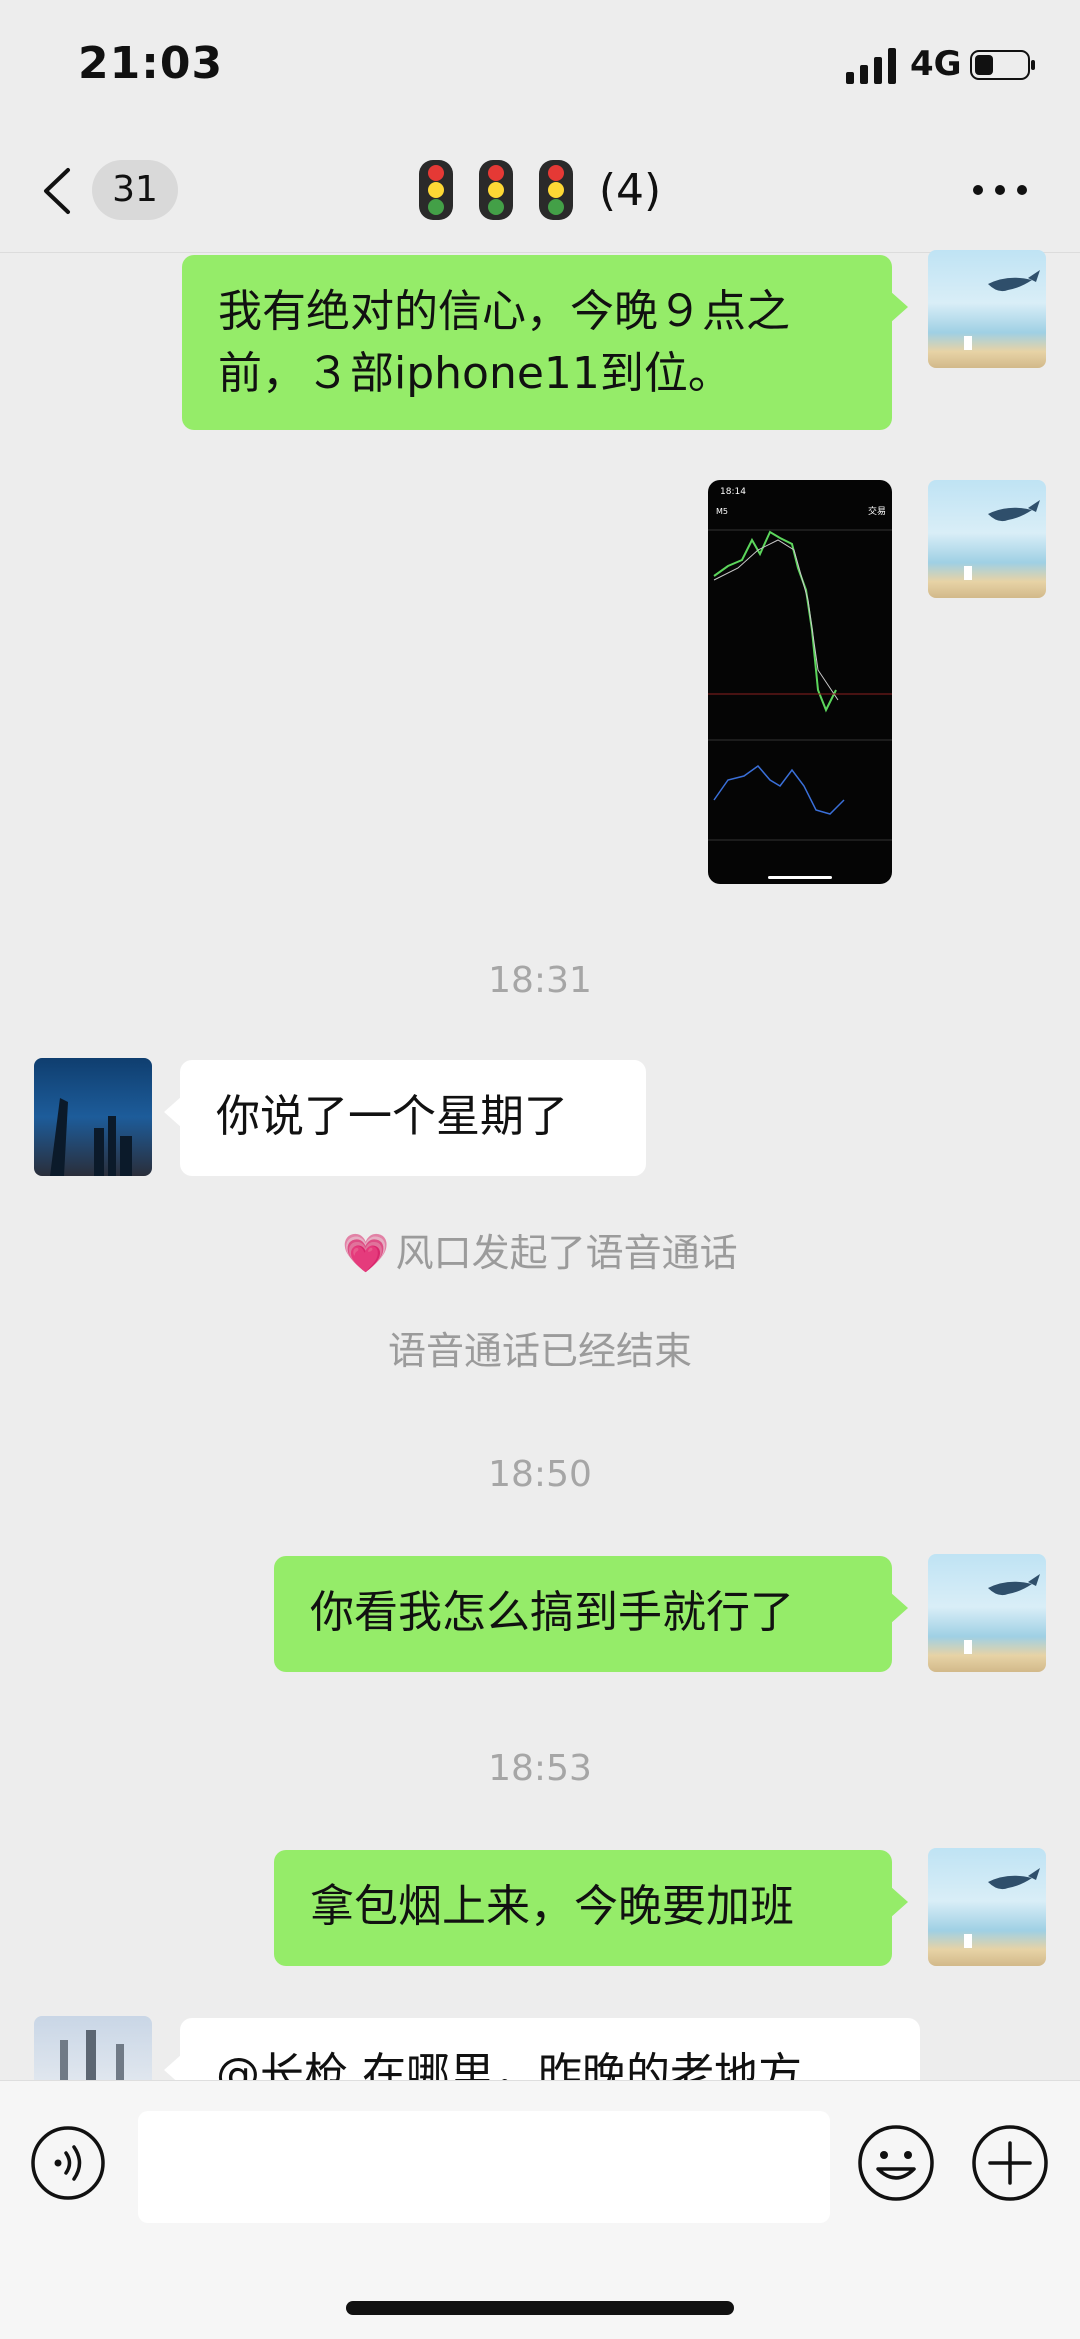 The width and height of the screenshot is (1080, 2339). I want to click on chat-title: (4), so click(540, 190).